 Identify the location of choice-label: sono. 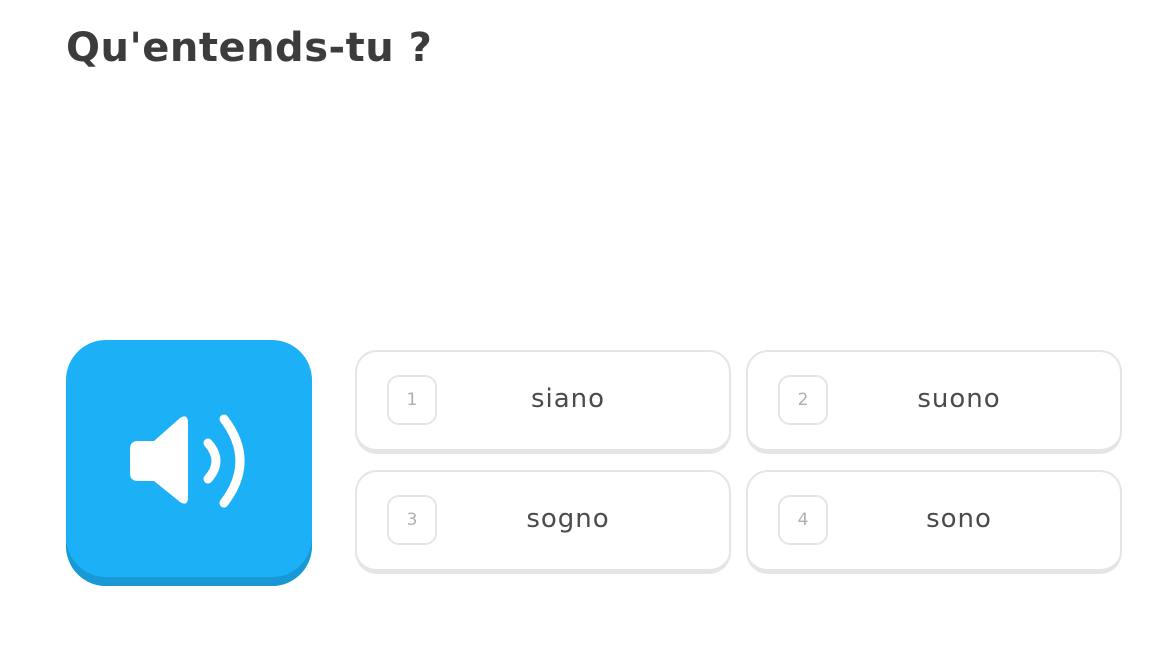
(959, 519).